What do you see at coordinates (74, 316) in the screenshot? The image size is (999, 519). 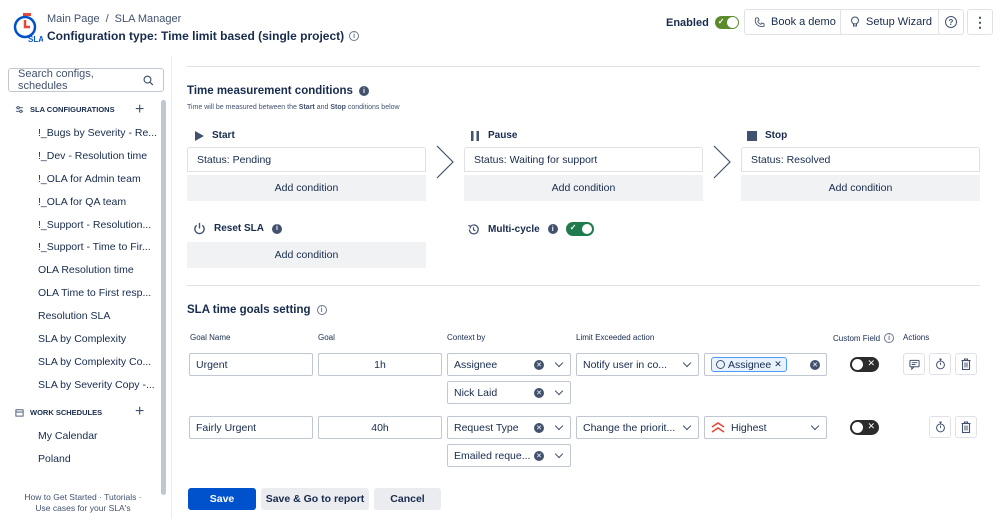 I see `sidebar-item-config: Resolution SLA` at bounding box center [74, 316].